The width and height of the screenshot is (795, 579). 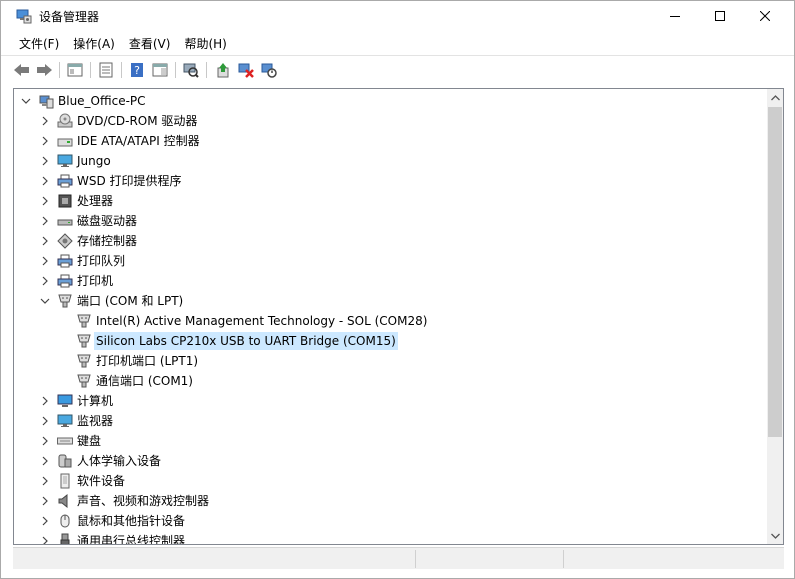 What do you see at coordinates (390, 121) in the screenshot?
I see `tree-item: DVD/CD-ROM 驱动器` at bounding box center [390, 121].